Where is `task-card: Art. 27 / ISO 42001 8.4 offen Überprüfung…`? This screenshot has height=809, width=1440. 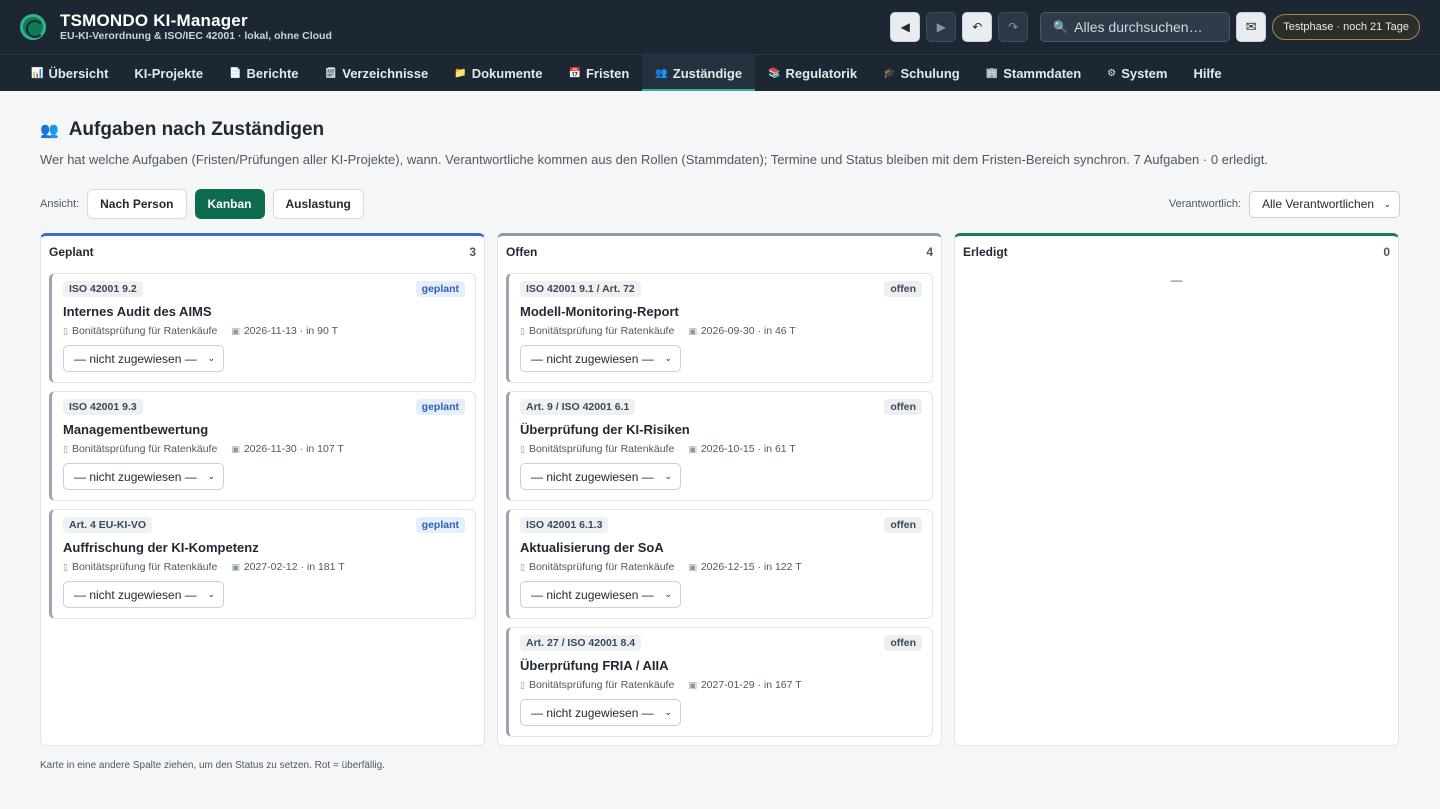
task-card: Art. 27 / ISO 42001 8.4 offen Überprüfung… is located at coordinates (719, 682).